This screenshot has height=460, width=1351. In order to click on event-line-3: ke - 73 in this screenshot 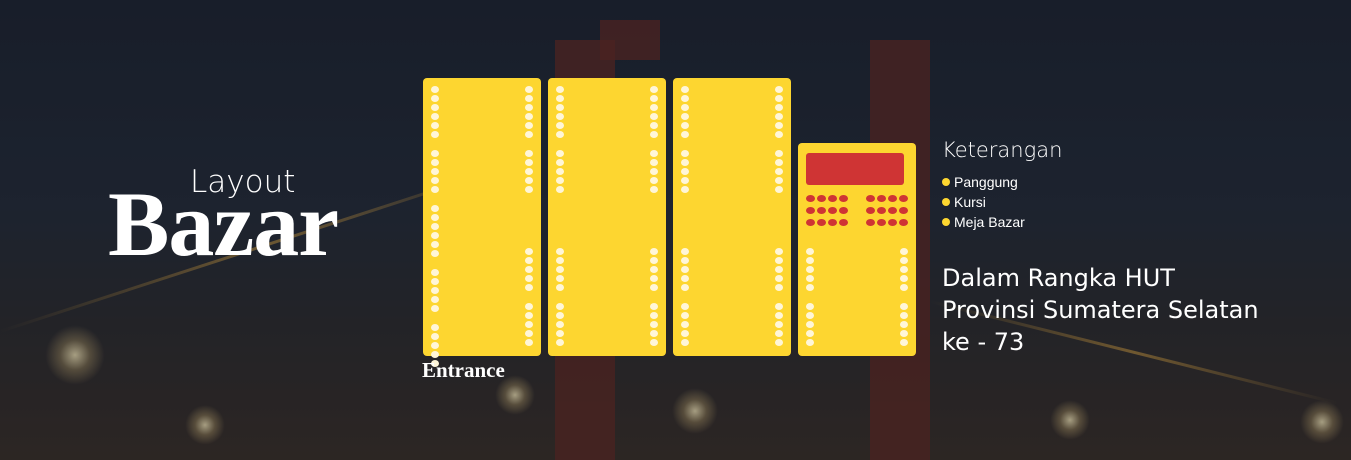, I will do `click(983, 342)`.